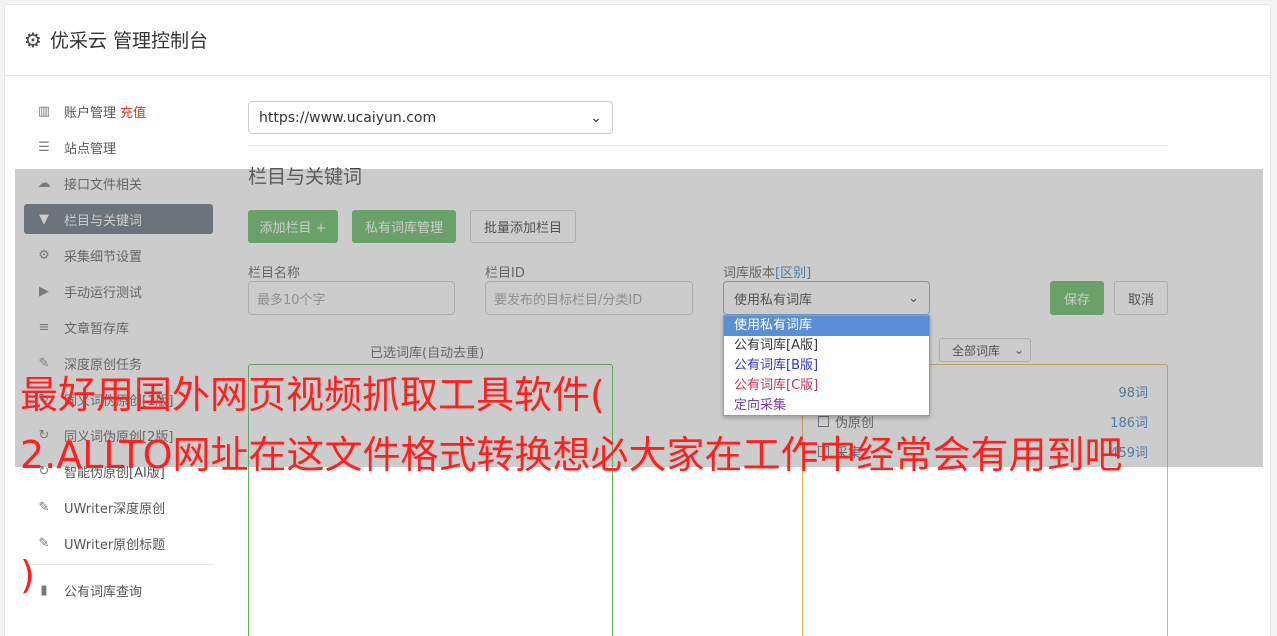  I want to click on sidebar-item-label: UWriter深度原创, so click(115, 509).